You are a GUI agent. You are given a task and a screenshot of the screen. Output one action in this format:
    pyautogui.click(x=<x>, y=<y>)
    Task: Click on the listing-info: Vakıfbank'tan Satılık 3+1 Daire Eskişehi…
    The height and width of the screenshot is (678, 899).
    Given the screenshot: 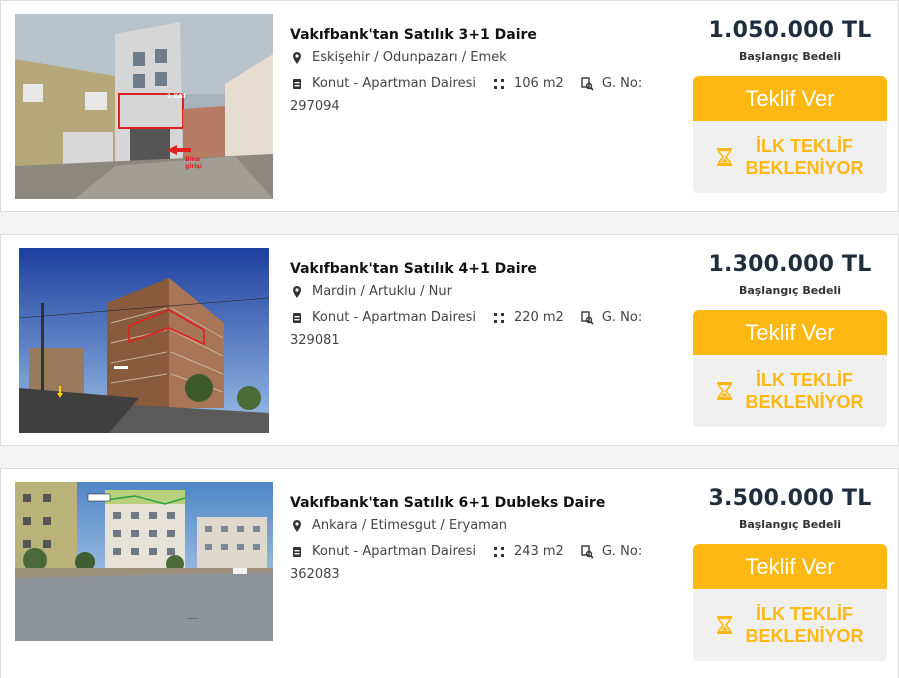 What is the action you would take?
    pyautogui.click(x=480, y=70)
    